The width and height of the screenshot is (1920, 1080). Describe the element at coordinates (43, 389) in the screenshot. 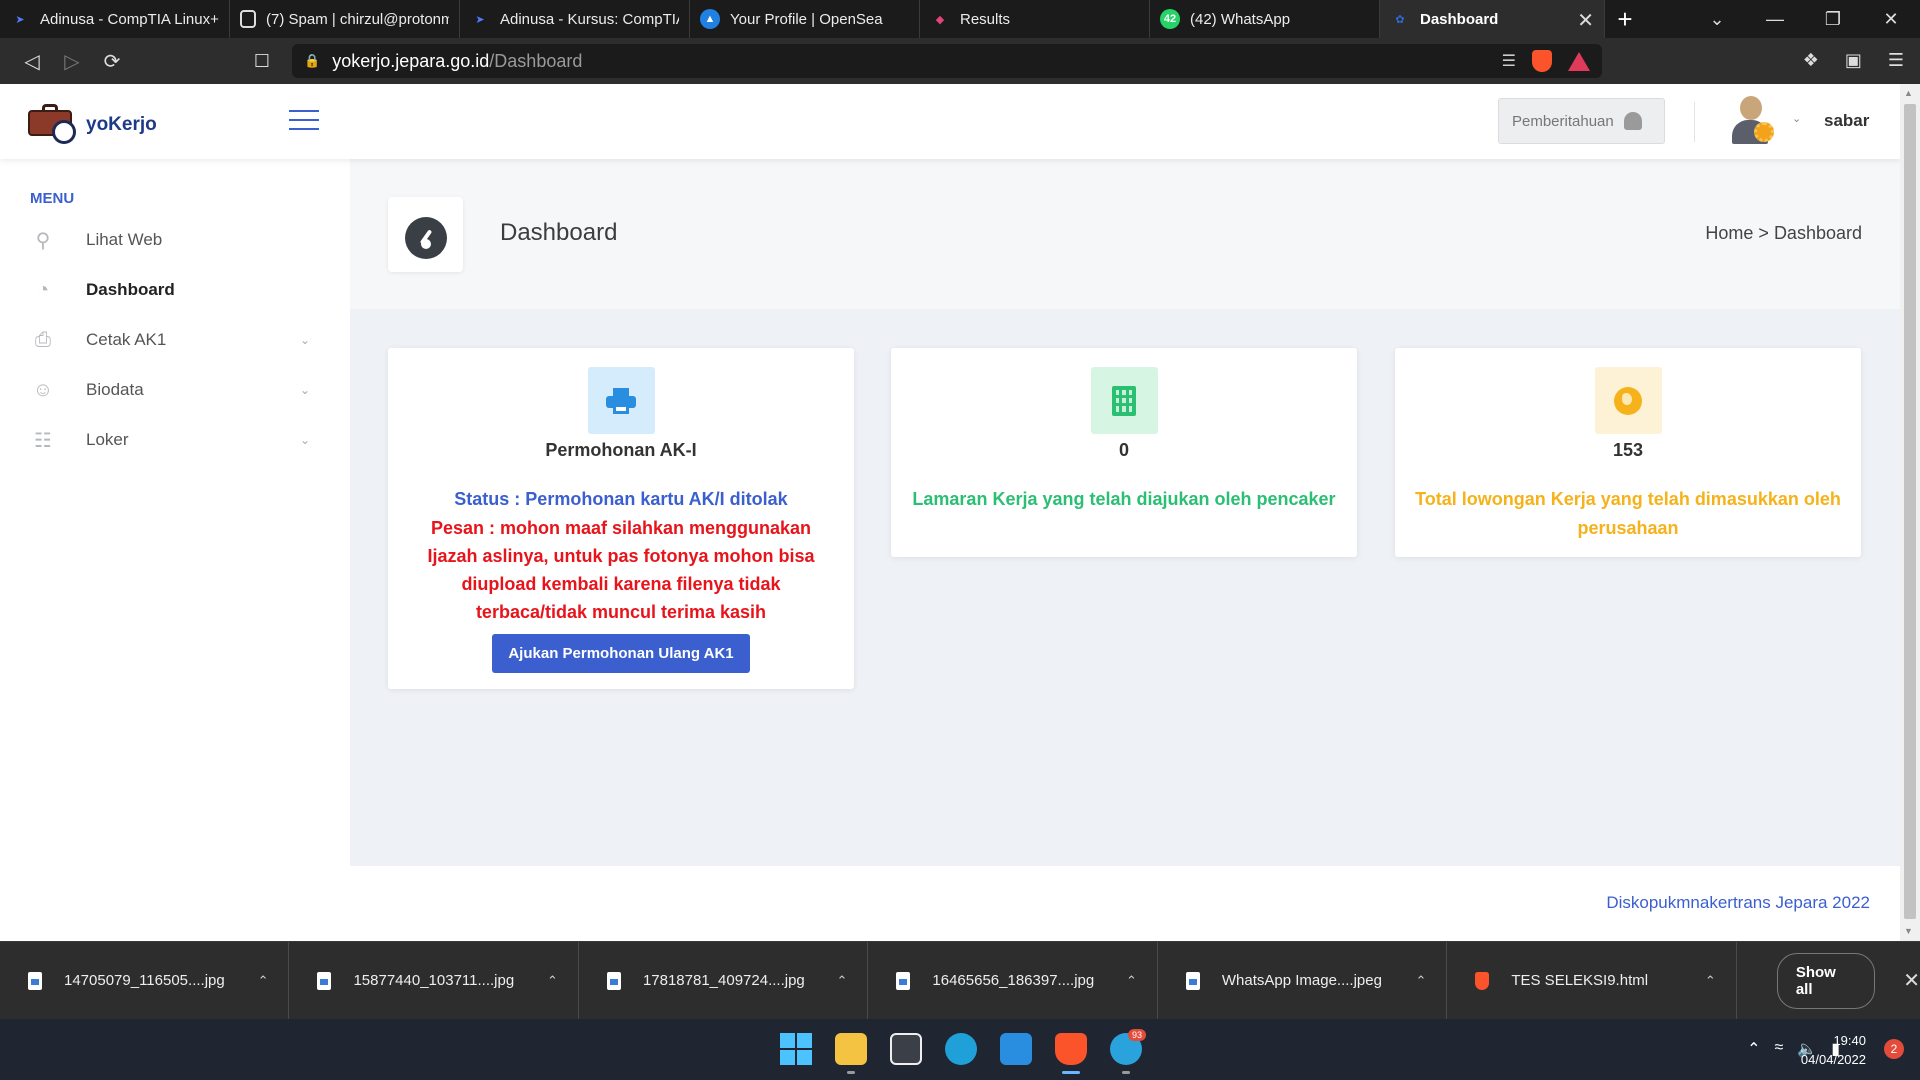

I see `user-icon: ☺` at that location.